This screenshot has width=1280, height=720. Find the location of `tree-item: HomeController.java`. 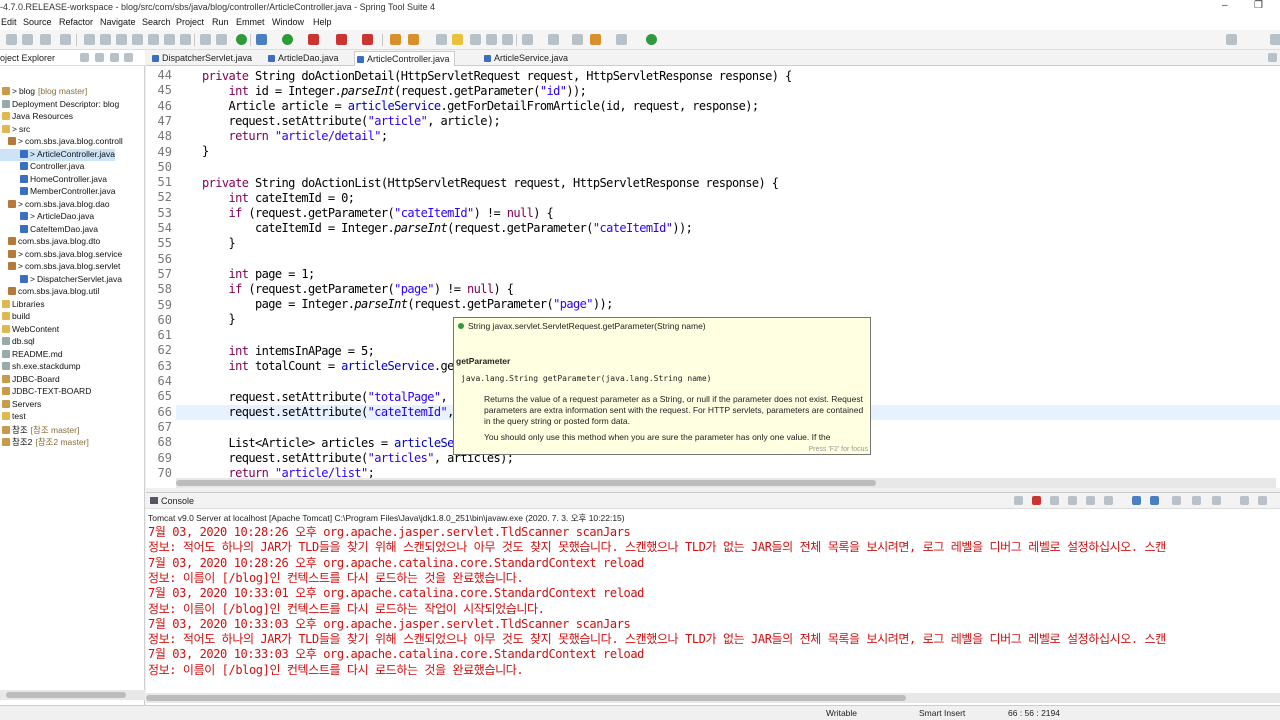

tree-item: HomeController.java is located at coordinates (53, 180).